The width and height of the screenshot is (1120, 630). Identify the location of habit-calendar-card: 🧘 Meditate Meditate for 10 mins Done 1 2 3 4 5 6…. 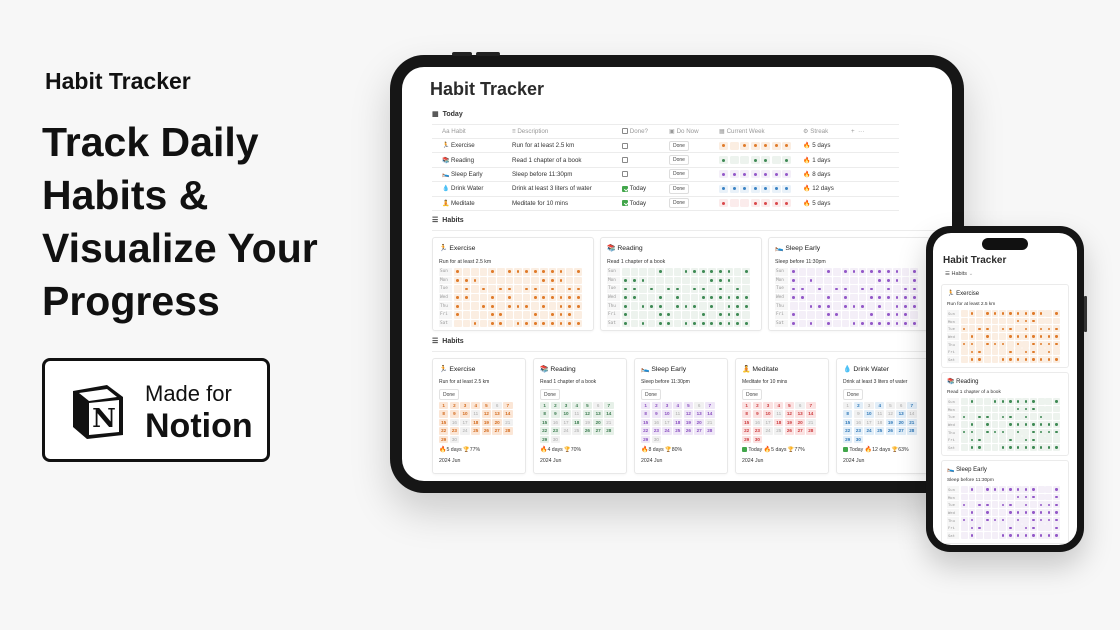
(782, 416).